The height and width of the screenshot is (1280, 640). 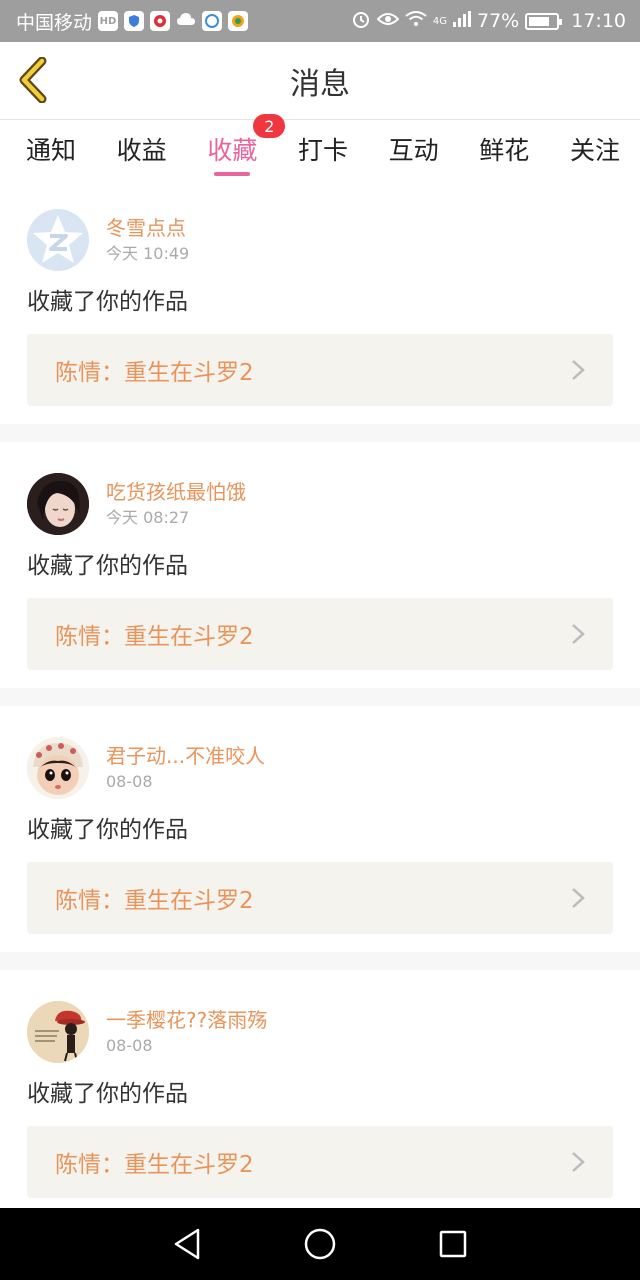 What do you see at coordinates (388, 21) in the screenshot?
I see `eye-icon` at bounding box center [388, 21].